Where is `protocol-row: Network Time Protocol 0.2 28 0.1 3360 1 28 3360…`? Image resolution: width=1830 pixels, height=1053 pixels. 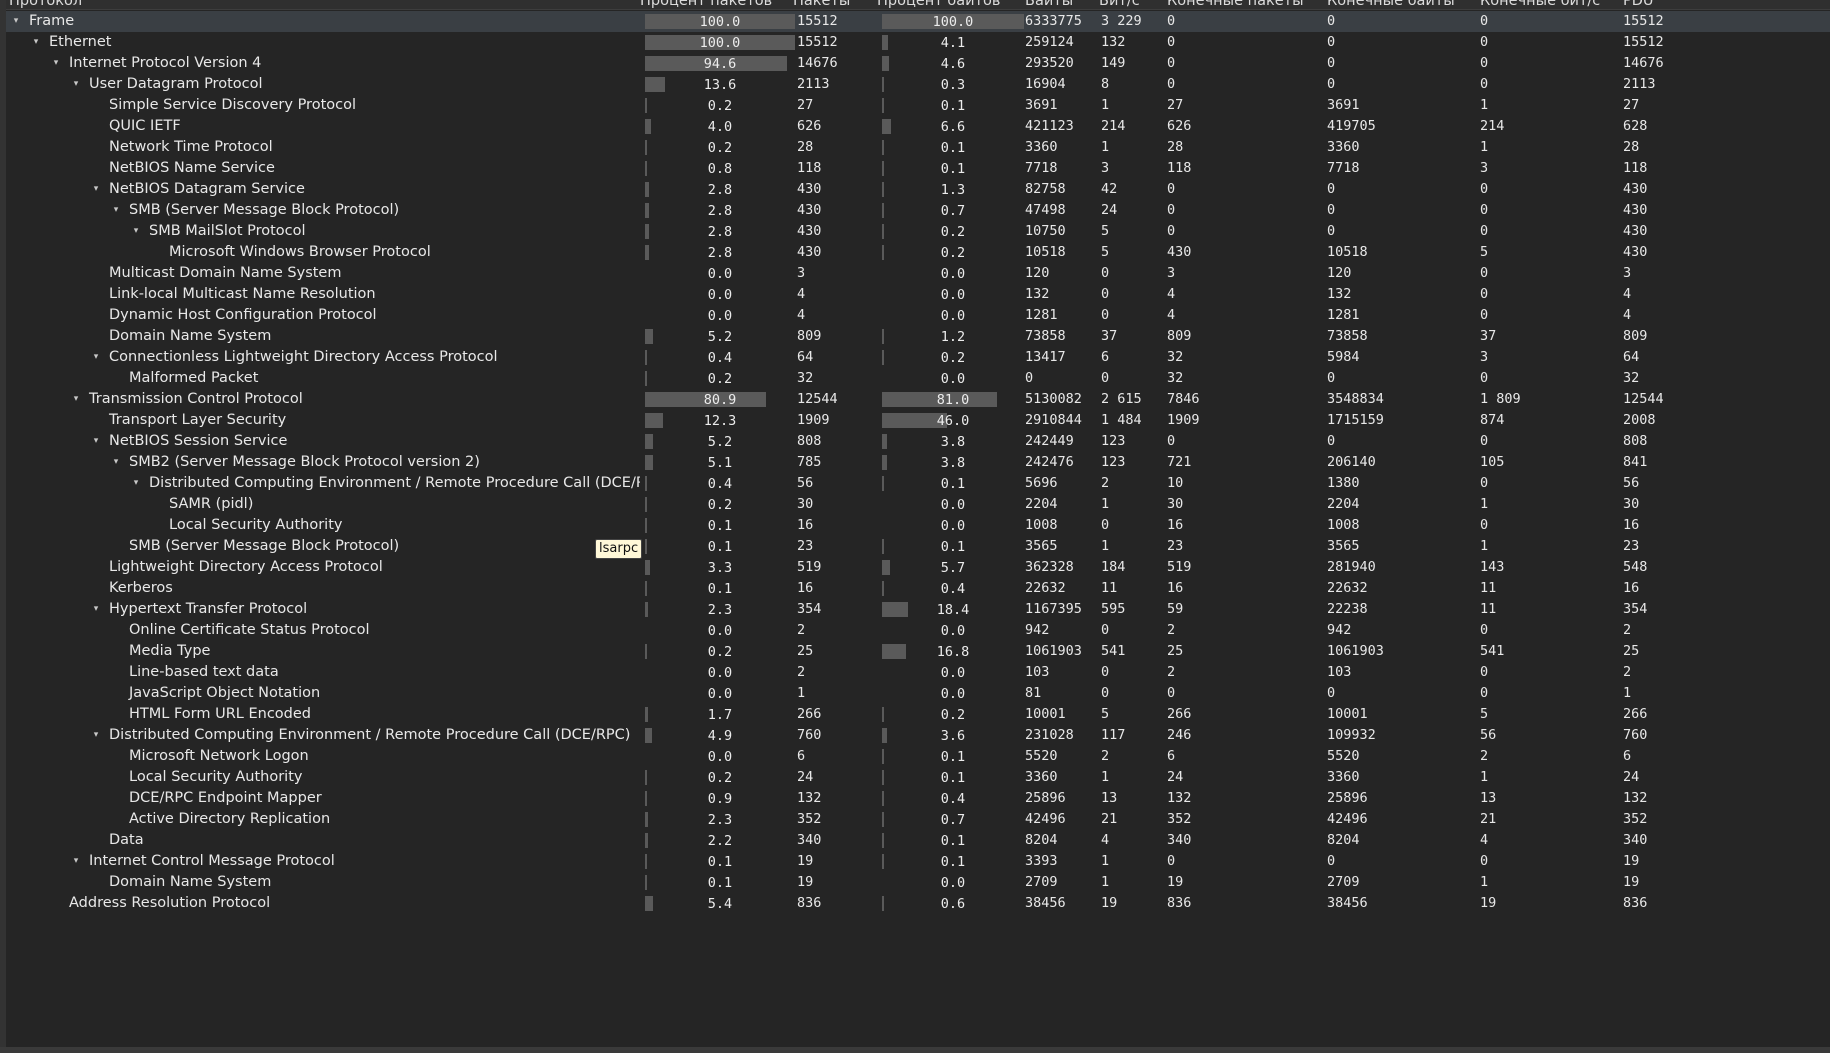
protocol-row: Network Time Protocol 0.2 28 0.1 3360 1 28 3360… is located at coordinates (918, 147).